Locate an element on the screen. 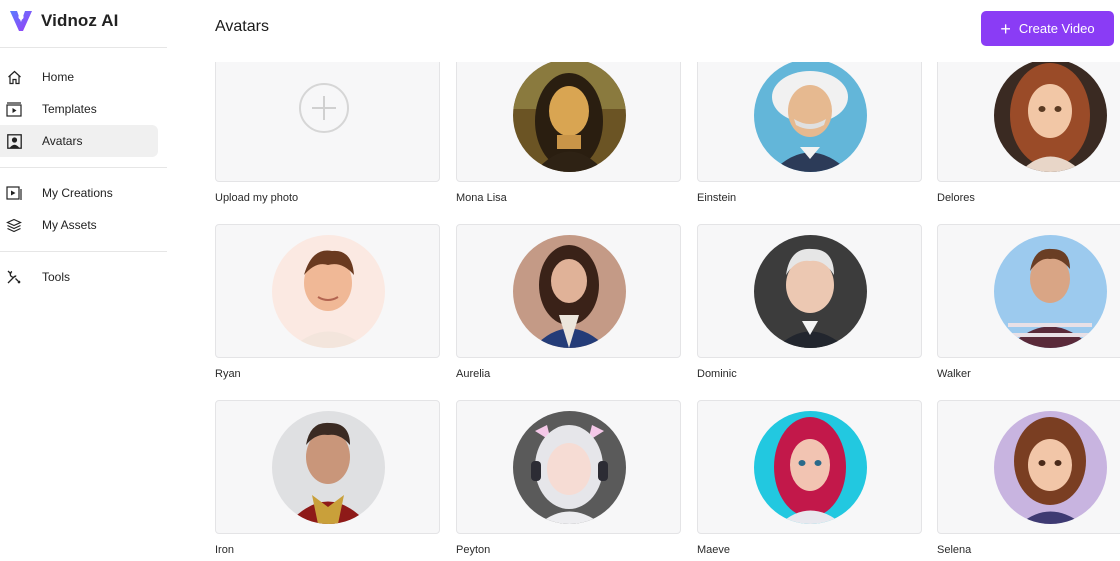 Image resolution: width=1120 pixels, height=561 pixels. mona-lisa-avatar is located at coordinates (569, 117).